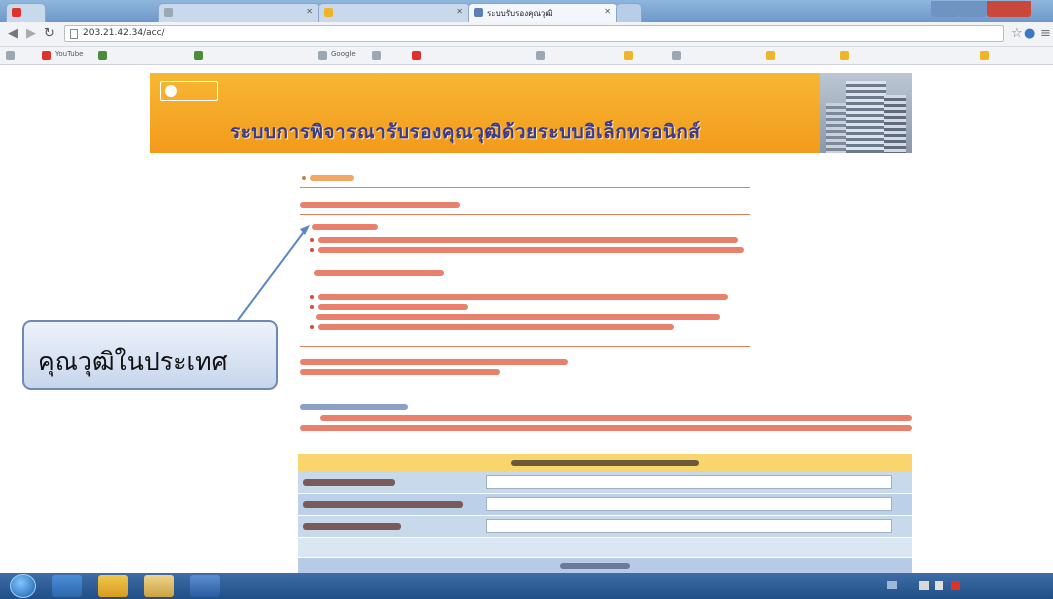 The image size is (1053, 599). What do you see at coordinates (534, 33) in the screenshot?
I see `address-bar: 203.21.42.34/acc/` at bounding box center [534, 33].